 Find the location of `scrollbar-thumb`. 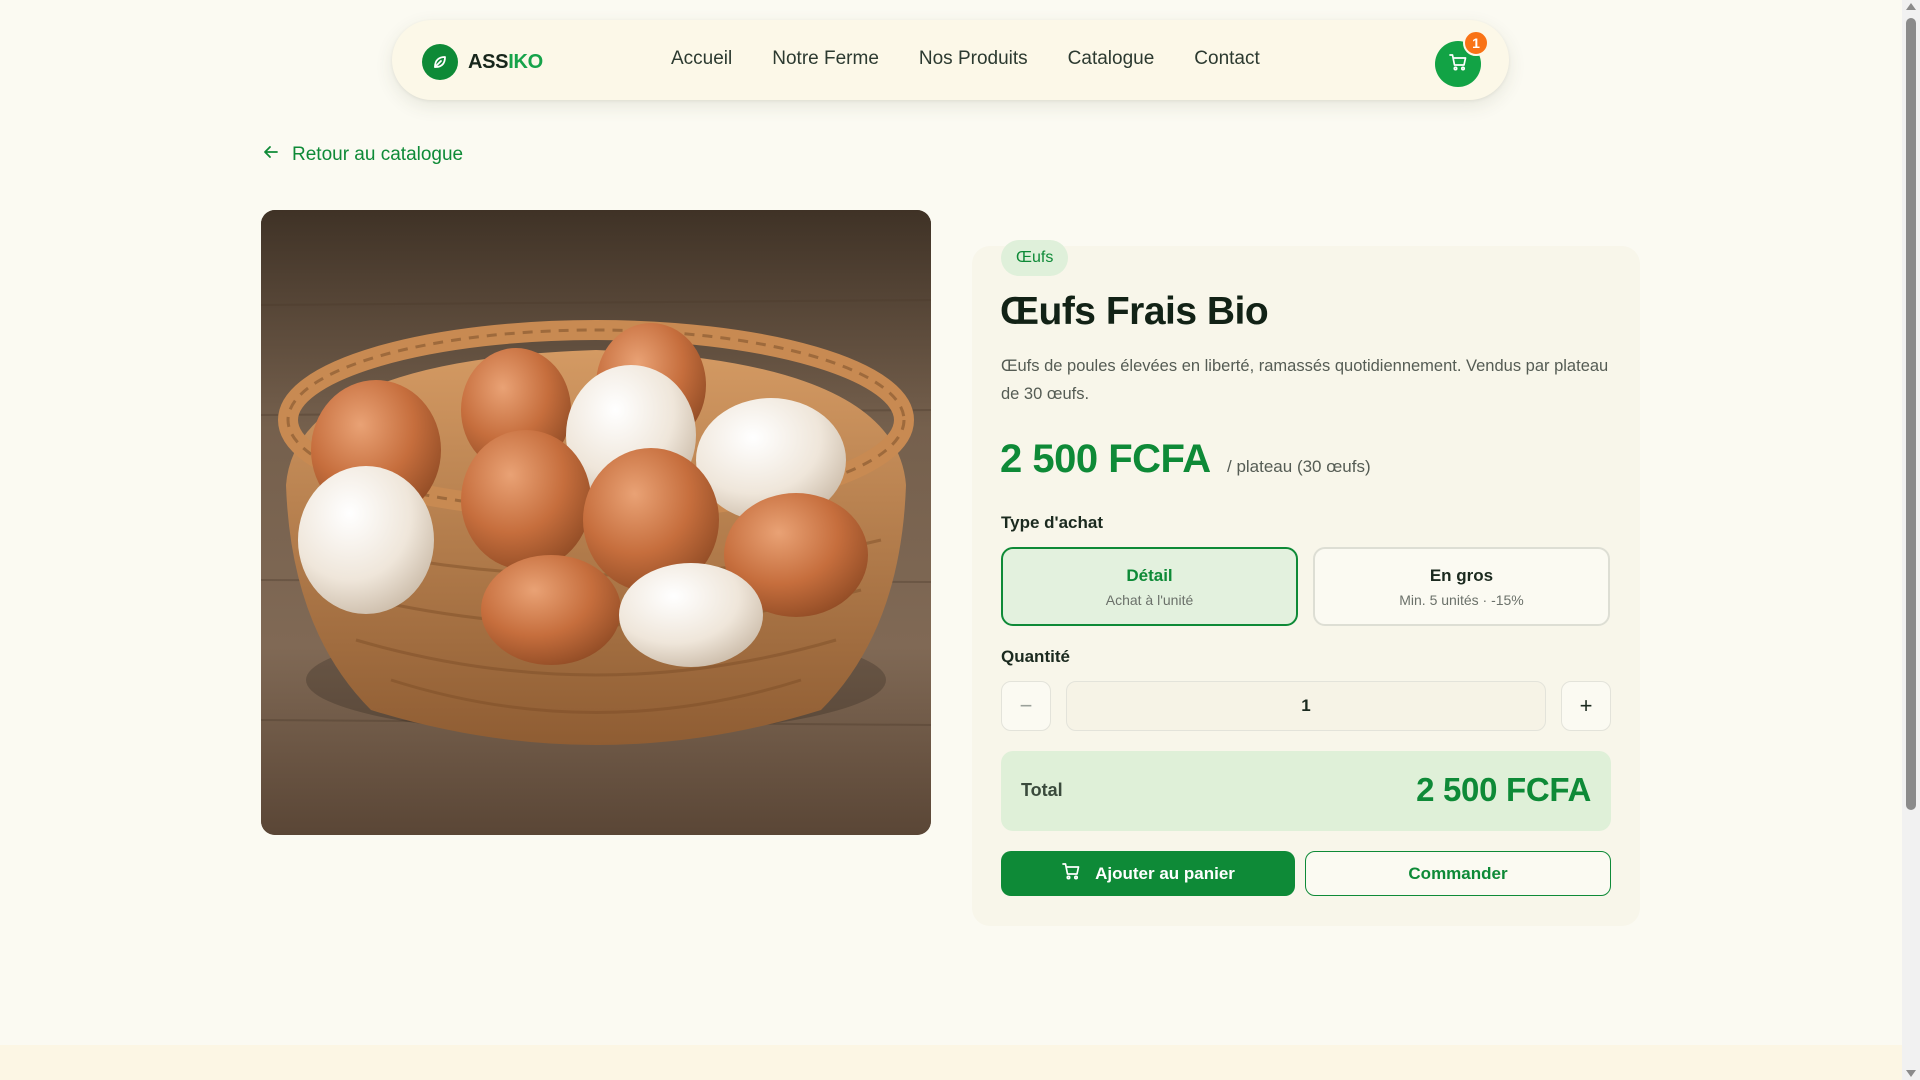

scrollbar-thumb is located at coordinates (1911, 414).